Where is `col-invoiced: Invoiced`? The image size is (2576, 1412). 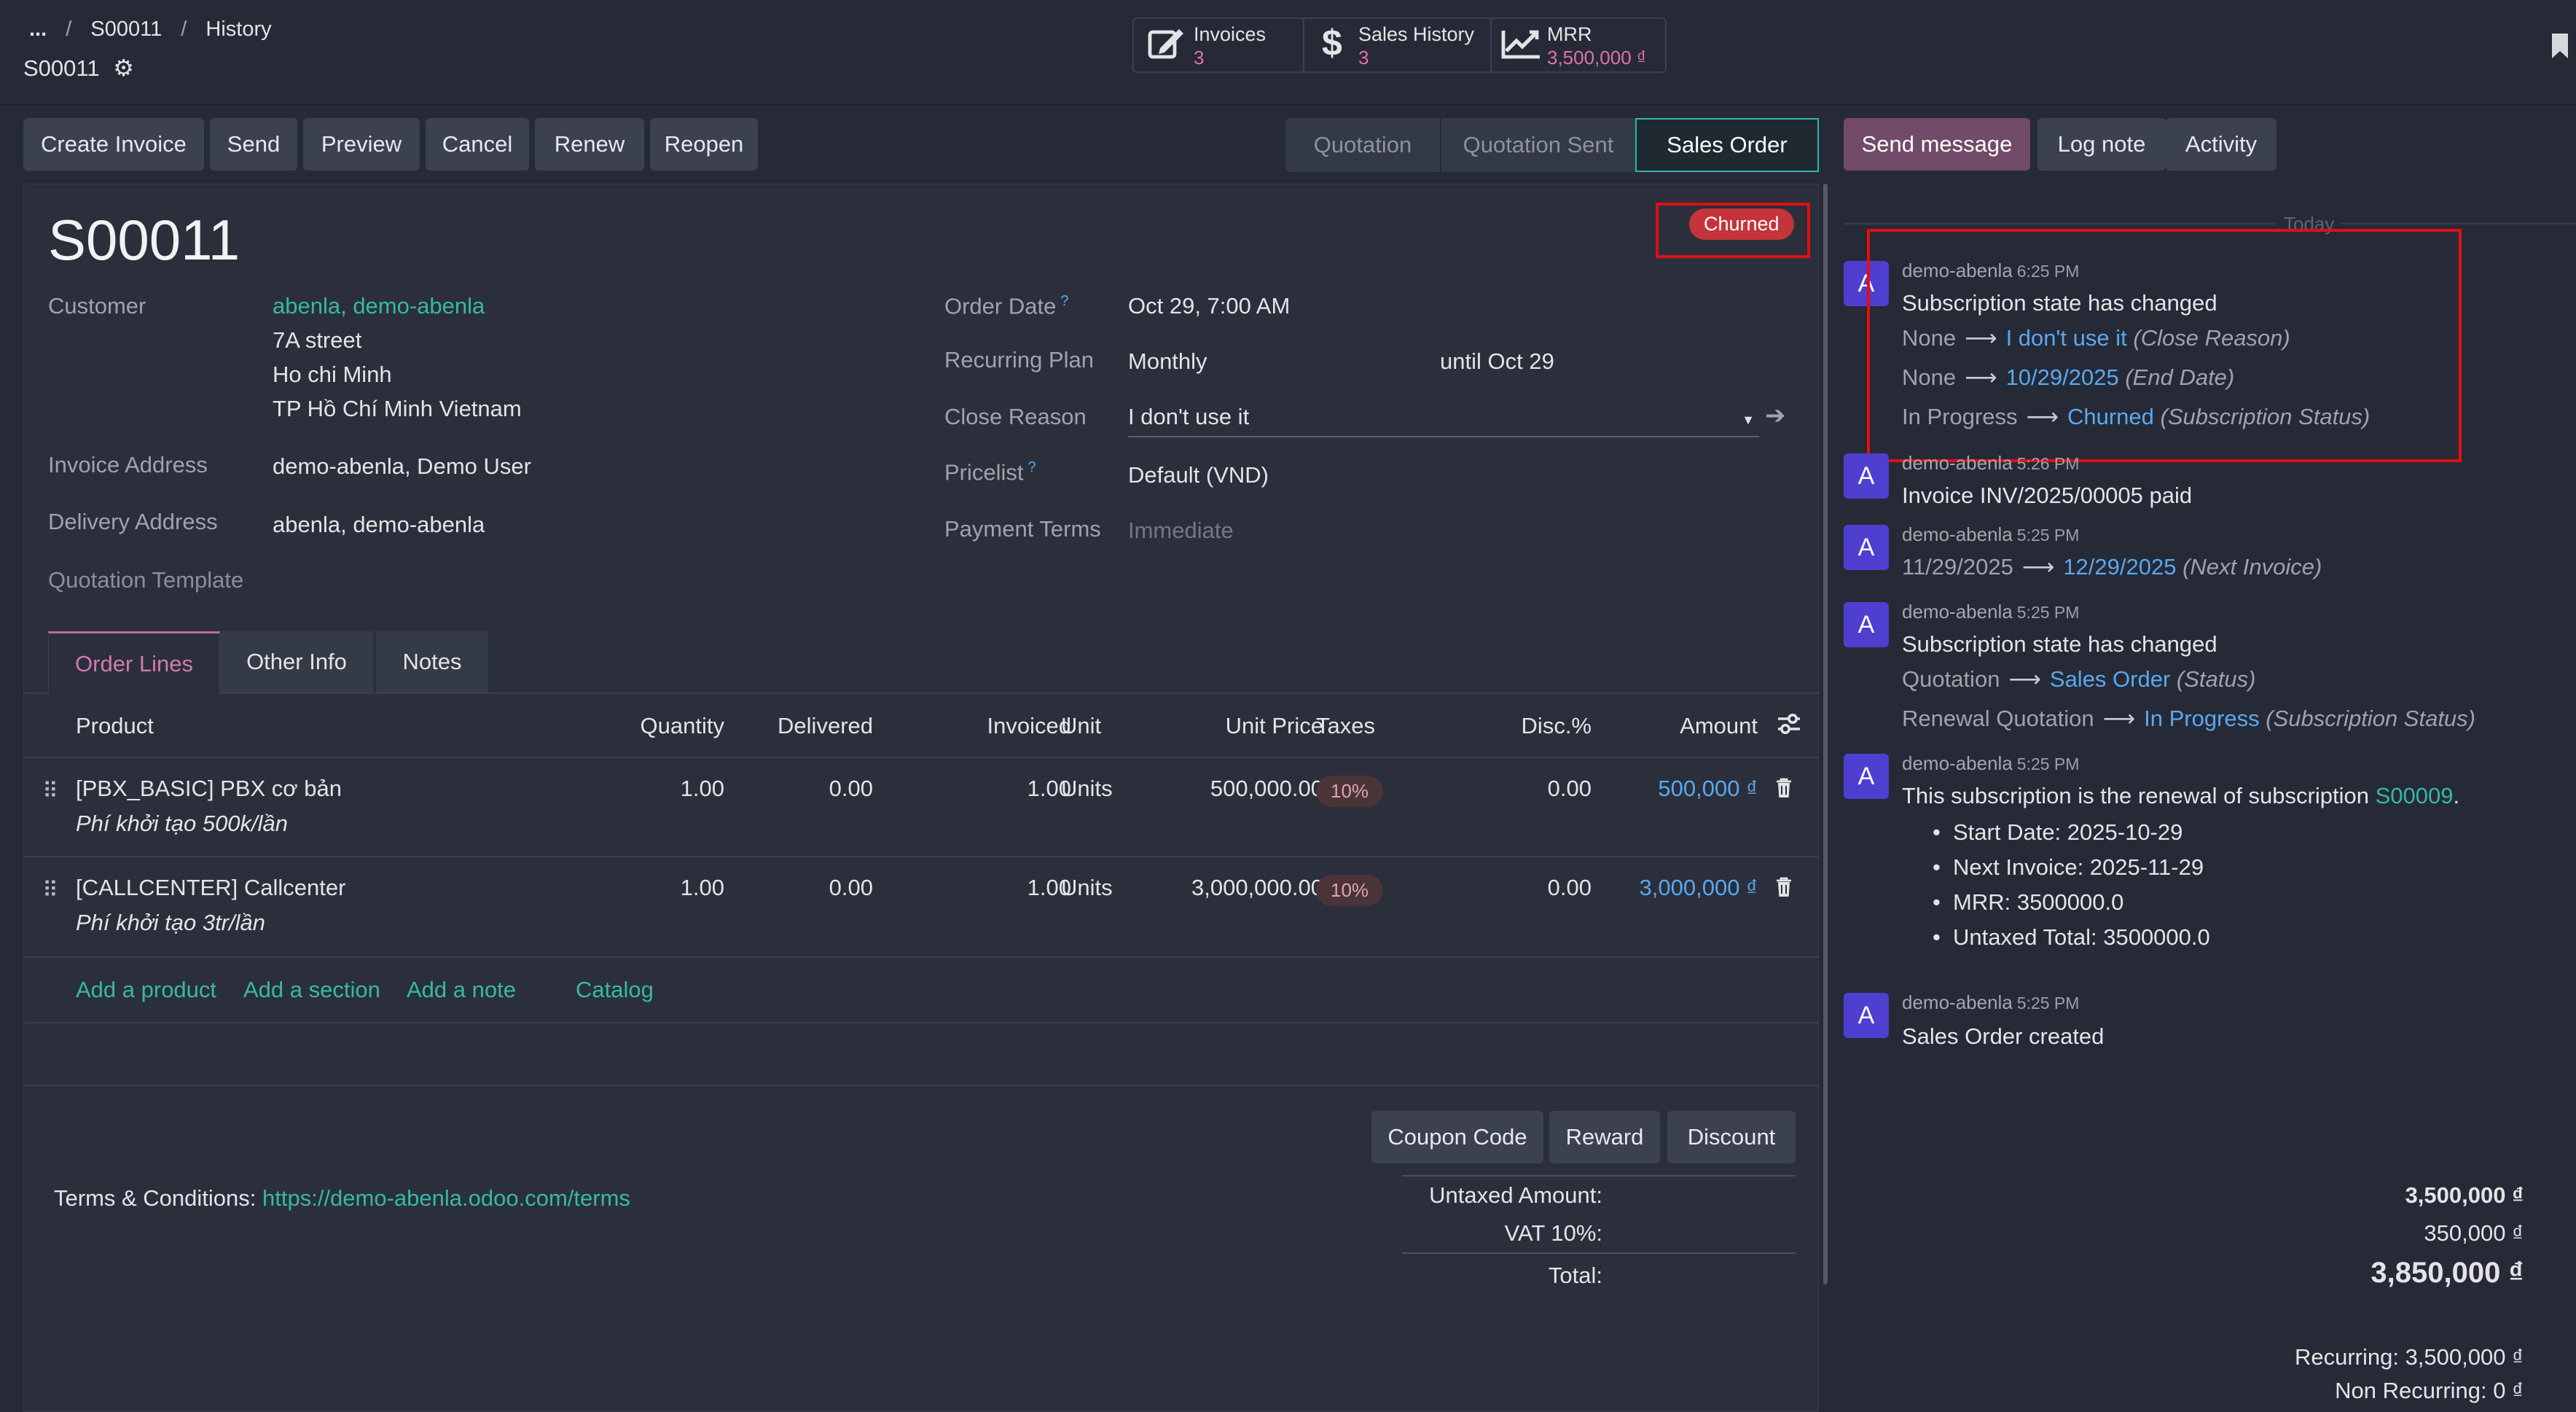 col-invoiced: Invoiced is located at coordinates (1029, 726).